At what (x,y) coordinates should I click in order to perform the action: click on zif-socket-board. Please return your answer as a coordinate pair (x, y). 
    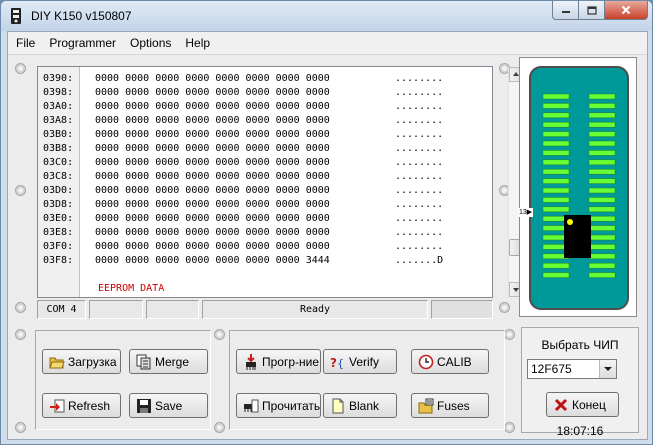
    Looking at the image, I should click on (579, 188).